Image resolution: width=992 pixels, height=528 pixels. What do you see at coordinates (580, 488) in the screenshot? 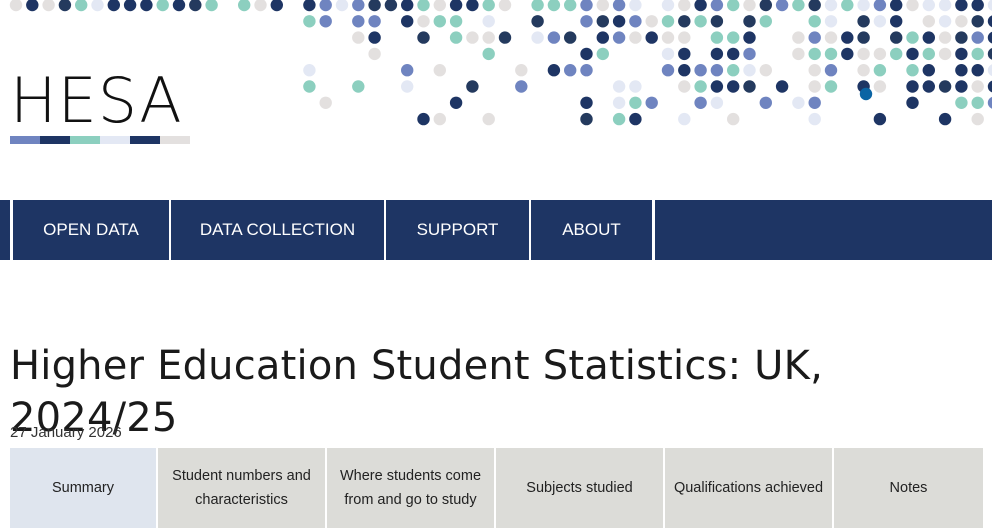
I see `tab-subjects-studied: Subjects studied` at bounding box center [580, 488].